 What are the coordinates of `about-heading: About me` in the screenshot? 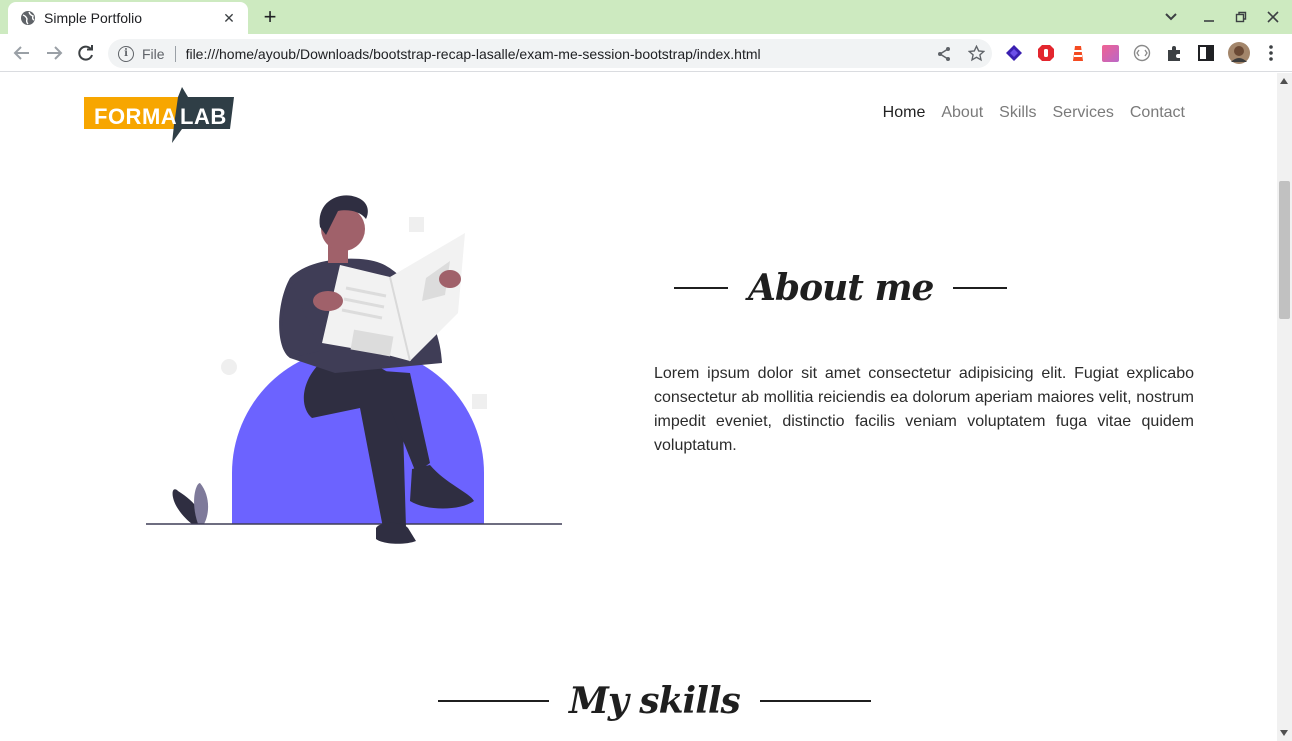 It's located at (841, 288).